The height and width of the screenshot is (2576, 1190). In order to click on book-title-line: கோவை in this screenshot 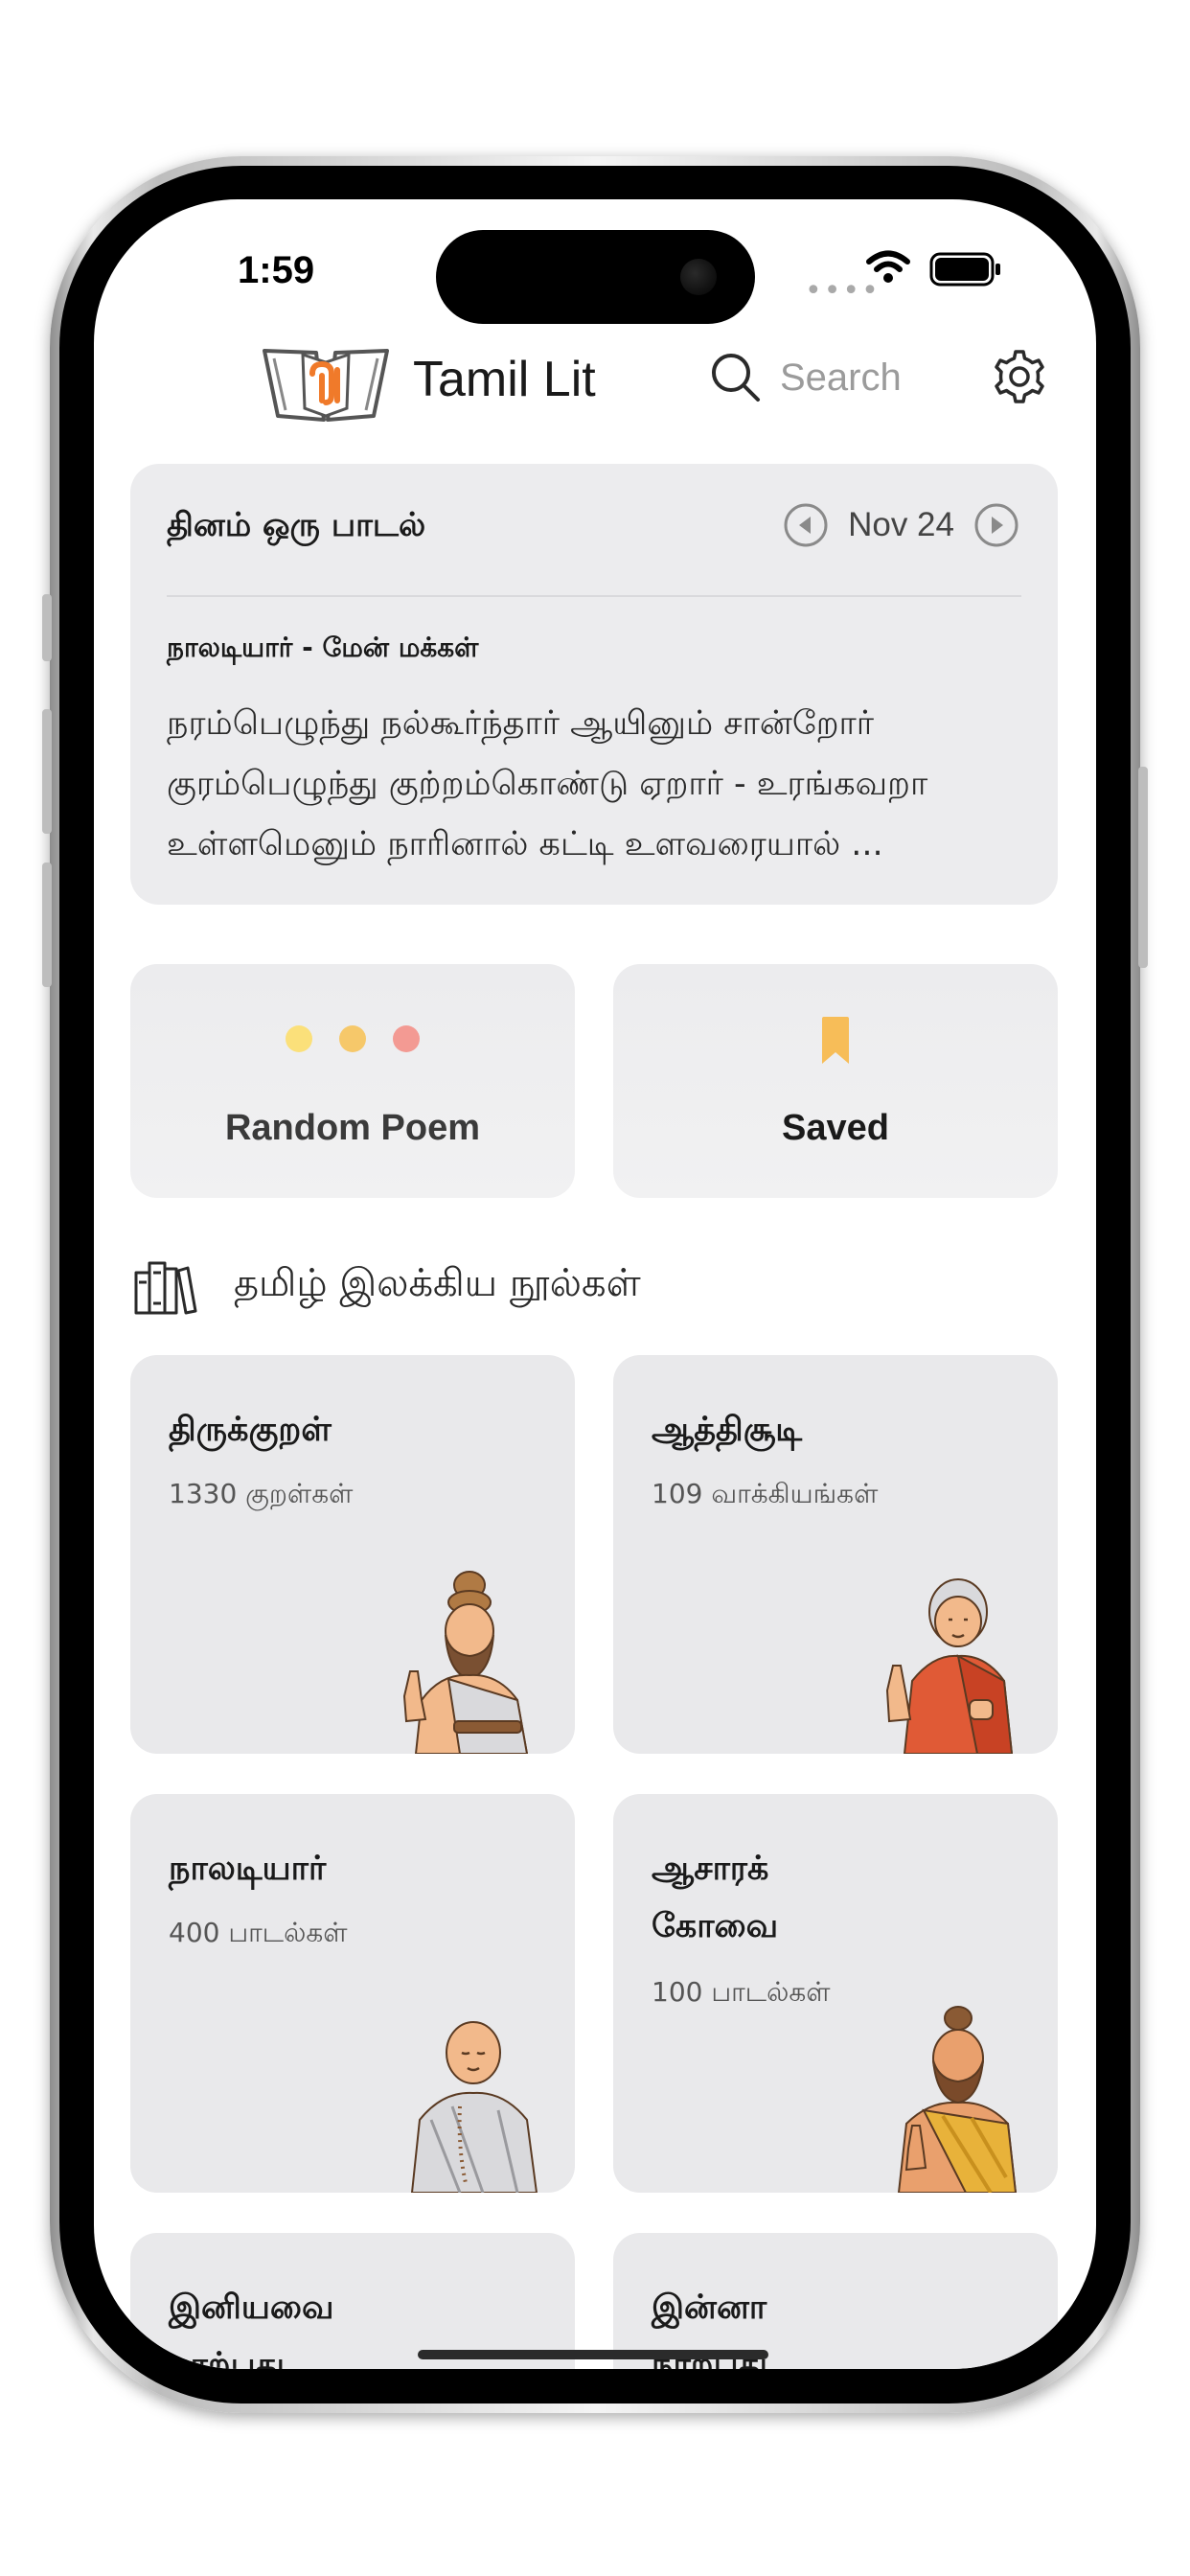, I will do `click(716, 1926)`.